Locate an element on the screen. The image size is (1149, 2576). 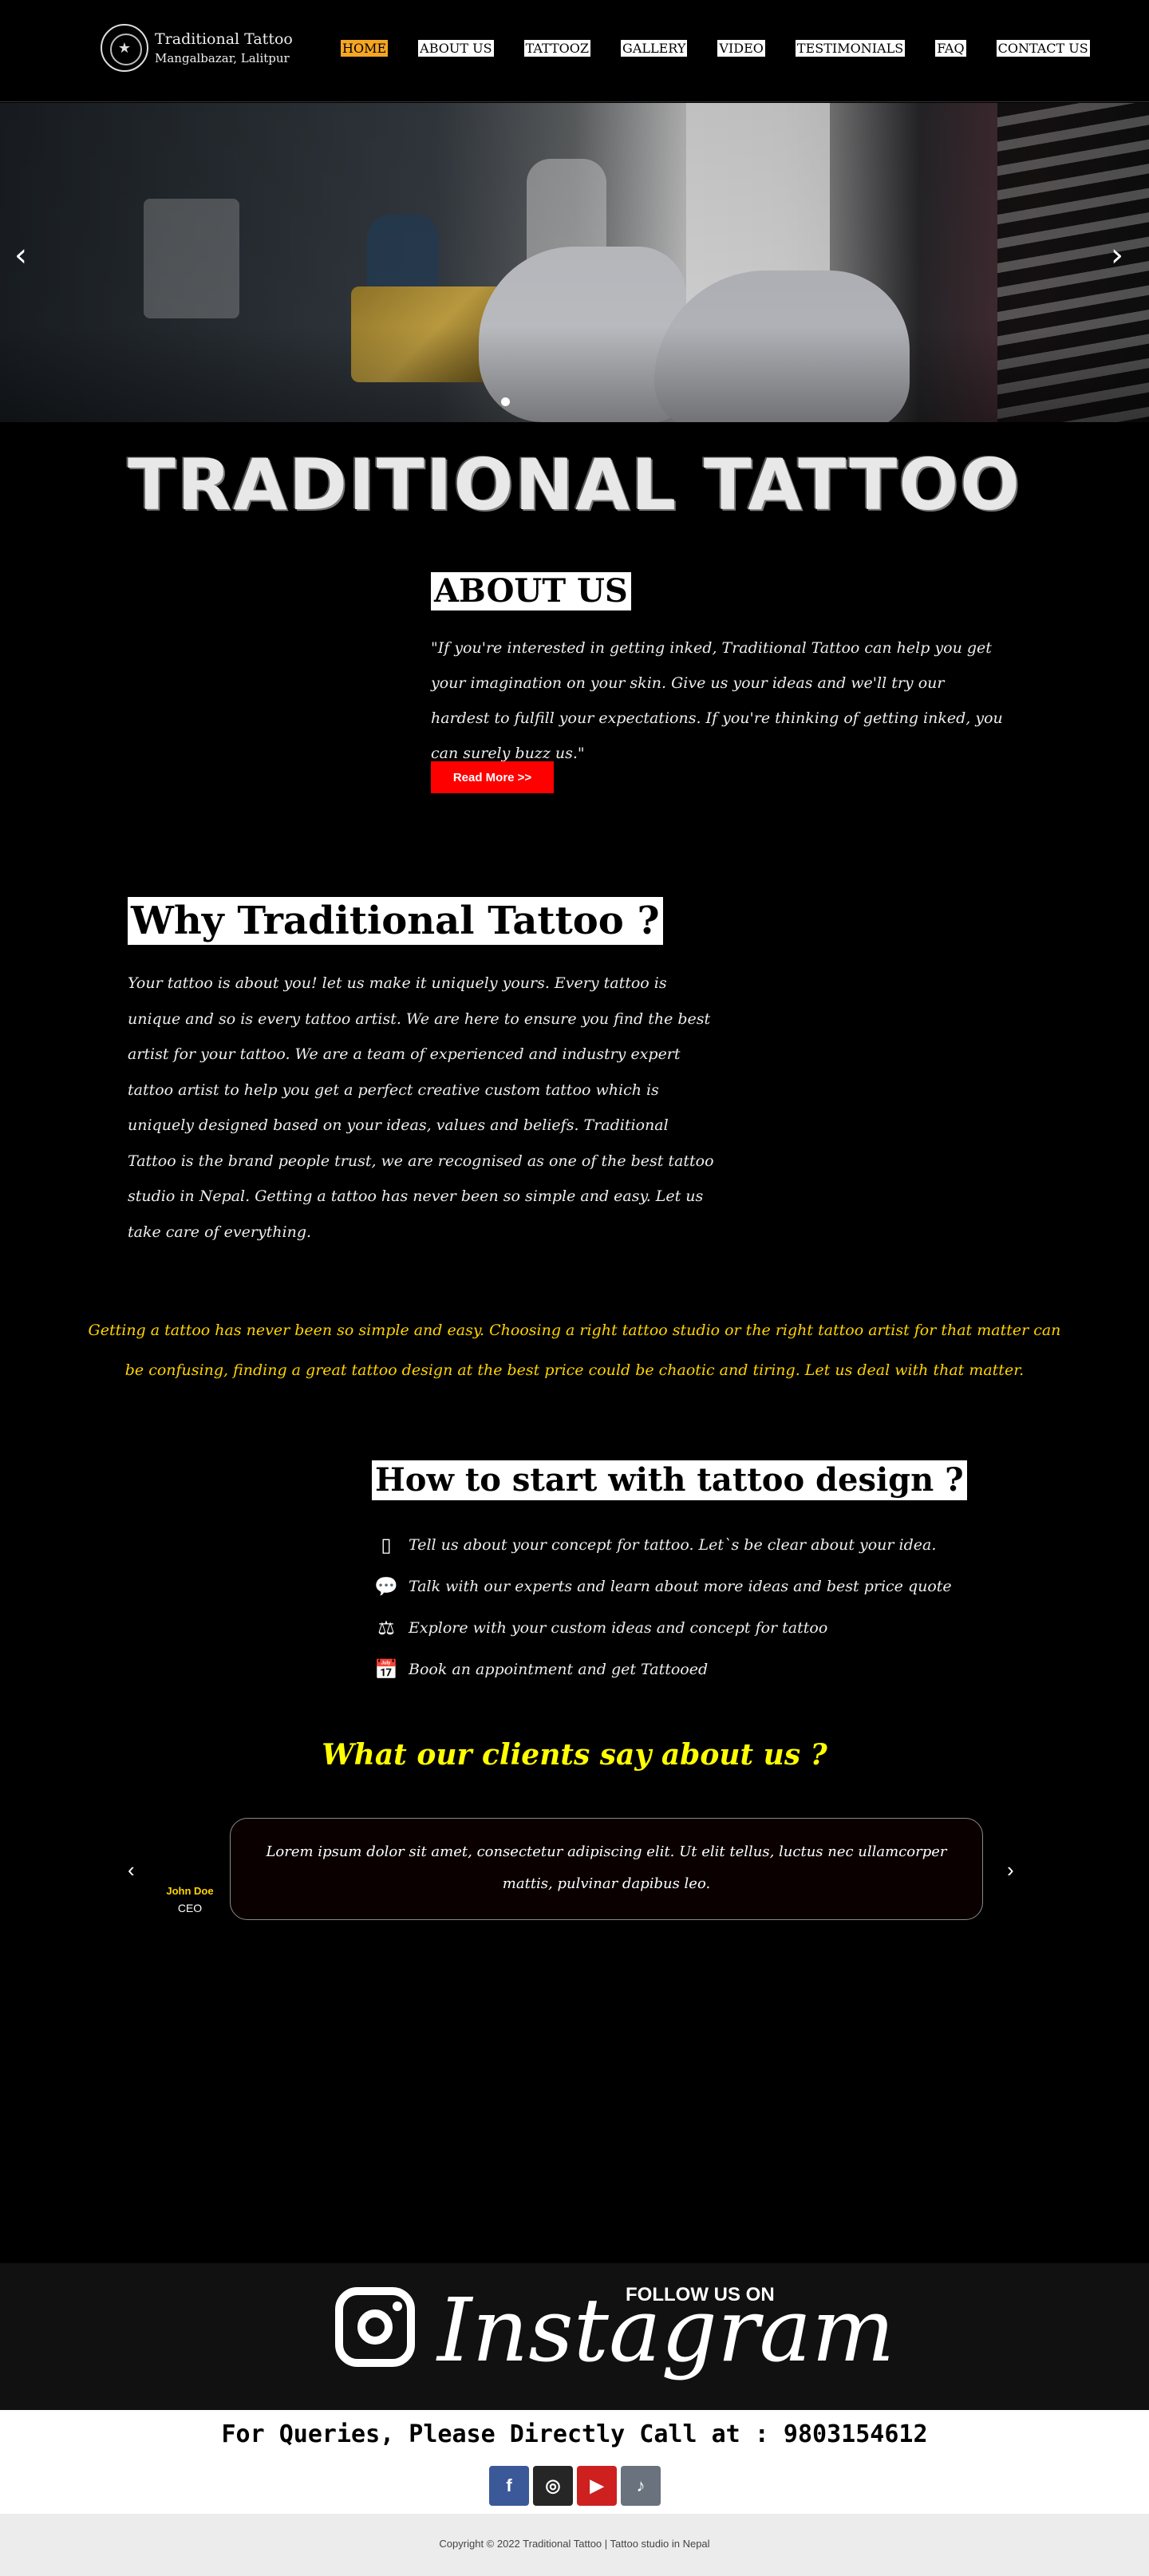
slider-next-arrow-icon: › is located at coordinates (1117, 255).